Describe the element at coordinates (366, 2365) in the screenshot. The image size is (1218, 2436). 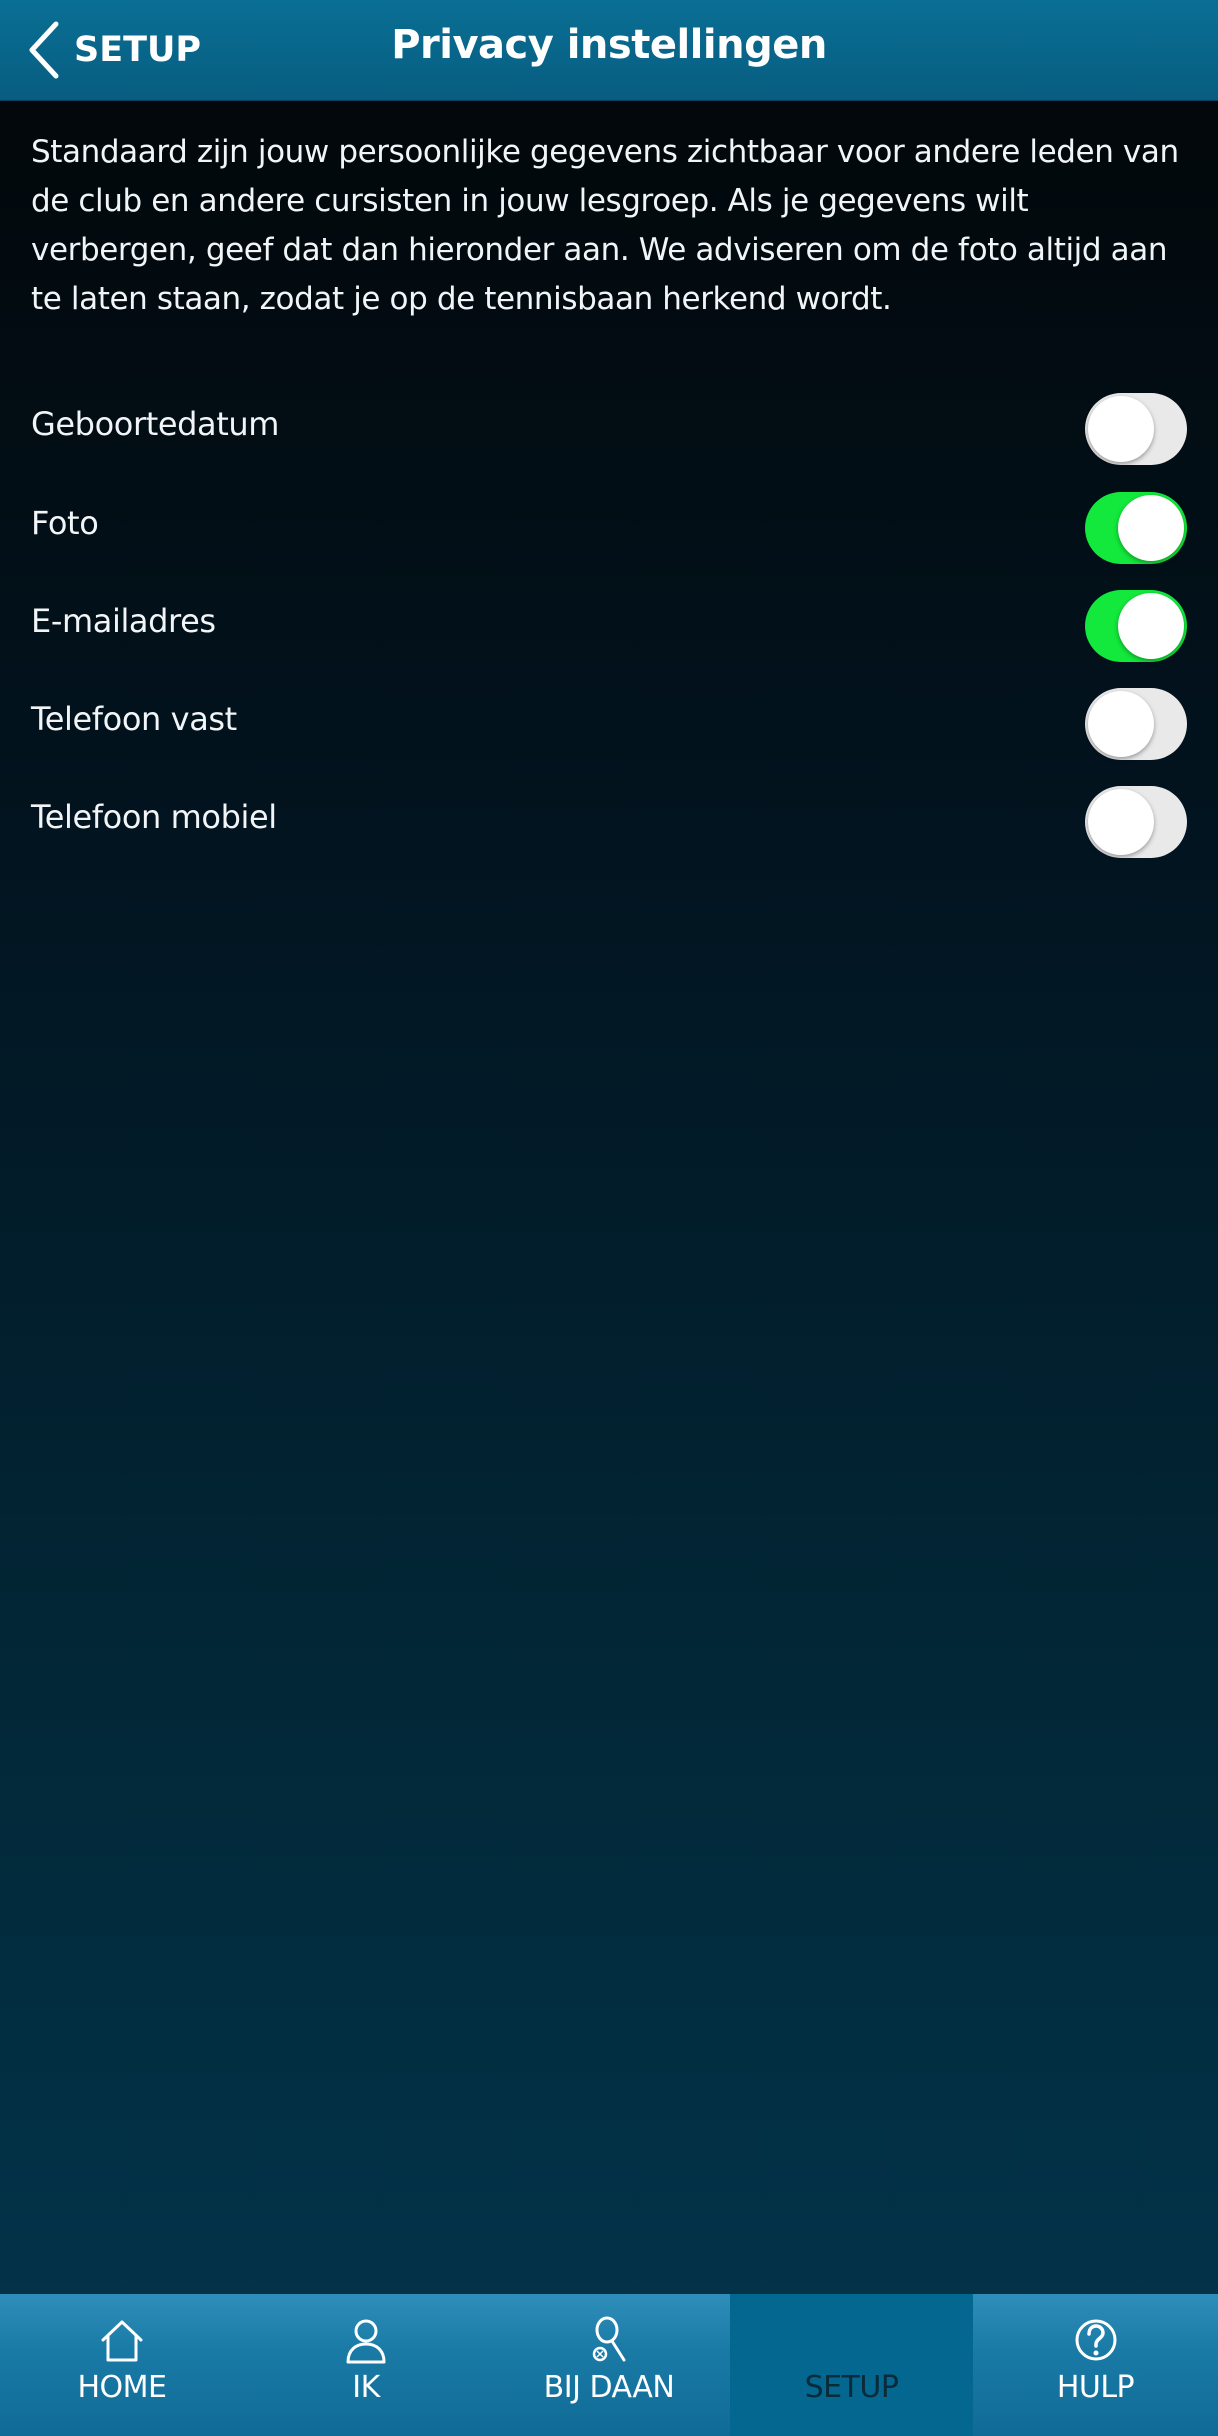
I see `tab-ik: IK` at that location.